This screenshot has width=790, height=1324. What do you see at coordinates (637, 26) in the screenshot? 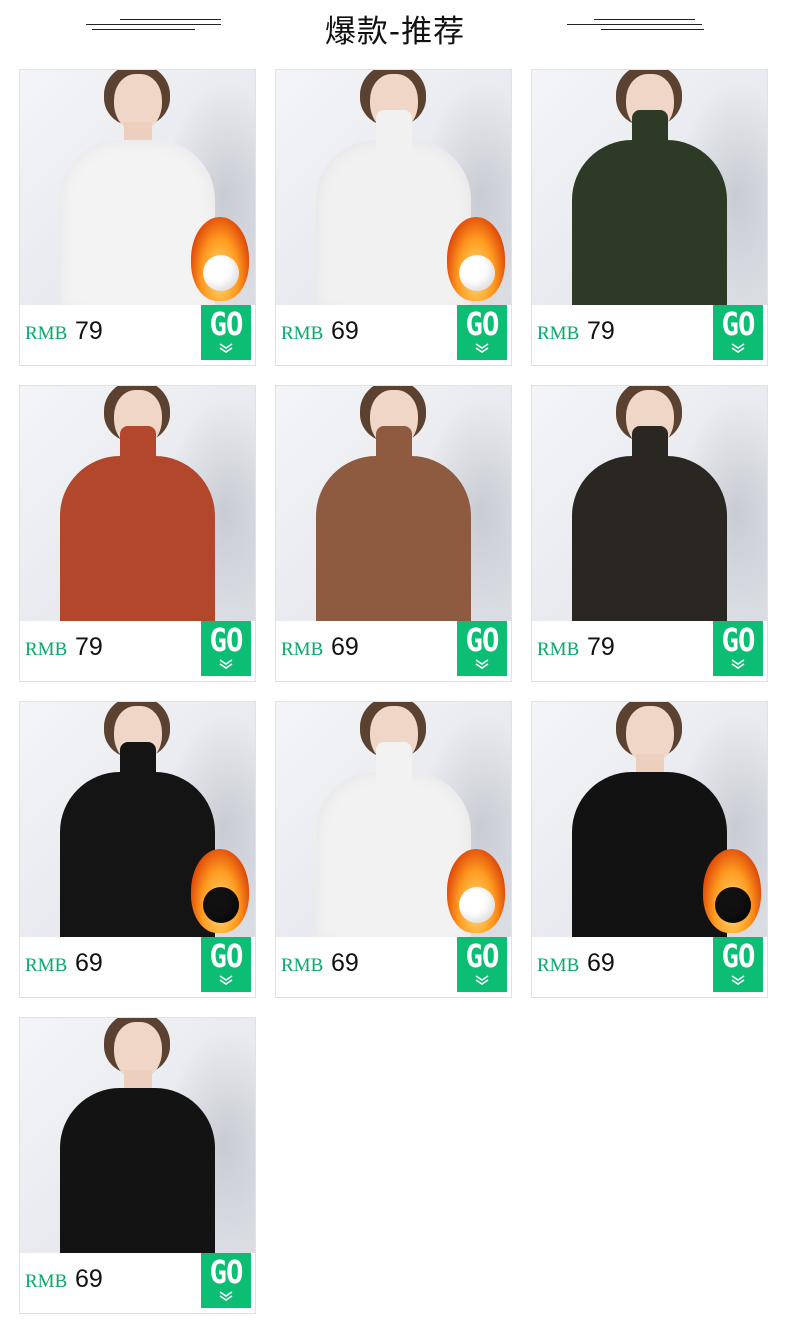
I see `header-right-decoration` at bounding box center [637, 26].